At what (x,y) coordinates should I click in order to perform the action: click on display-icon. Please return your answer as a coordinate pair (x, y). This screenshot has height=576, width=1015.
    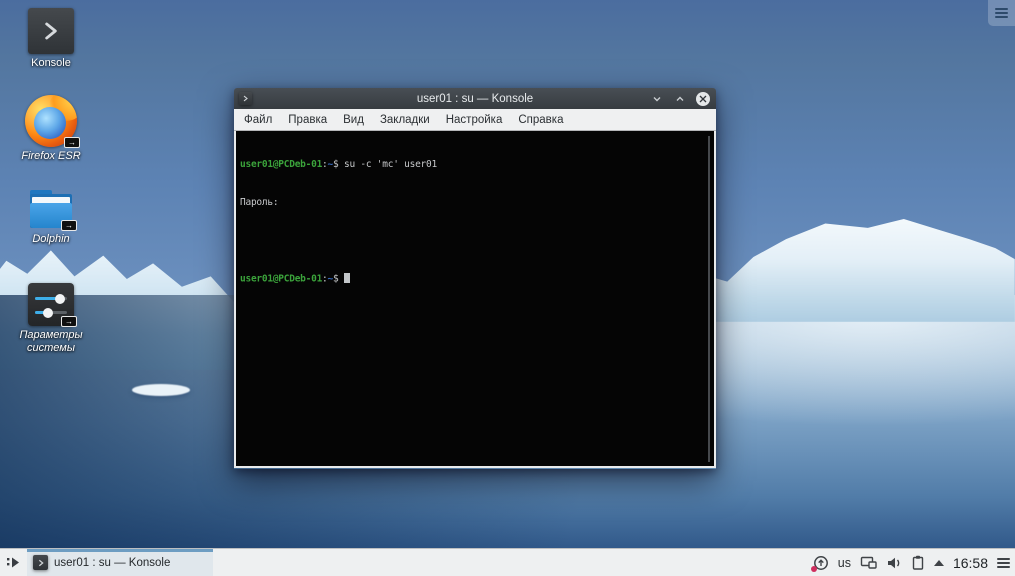
    Looking at the image, I should click on (868, 563).